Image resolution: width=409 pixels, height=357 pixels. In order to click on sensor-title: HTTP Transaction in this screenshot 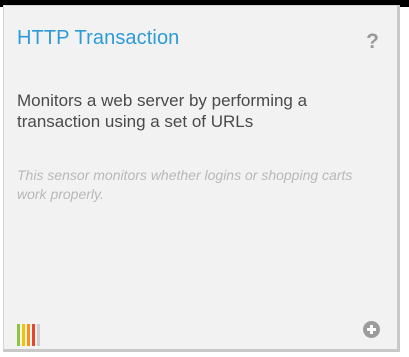, I will do `click(98, 38)`.